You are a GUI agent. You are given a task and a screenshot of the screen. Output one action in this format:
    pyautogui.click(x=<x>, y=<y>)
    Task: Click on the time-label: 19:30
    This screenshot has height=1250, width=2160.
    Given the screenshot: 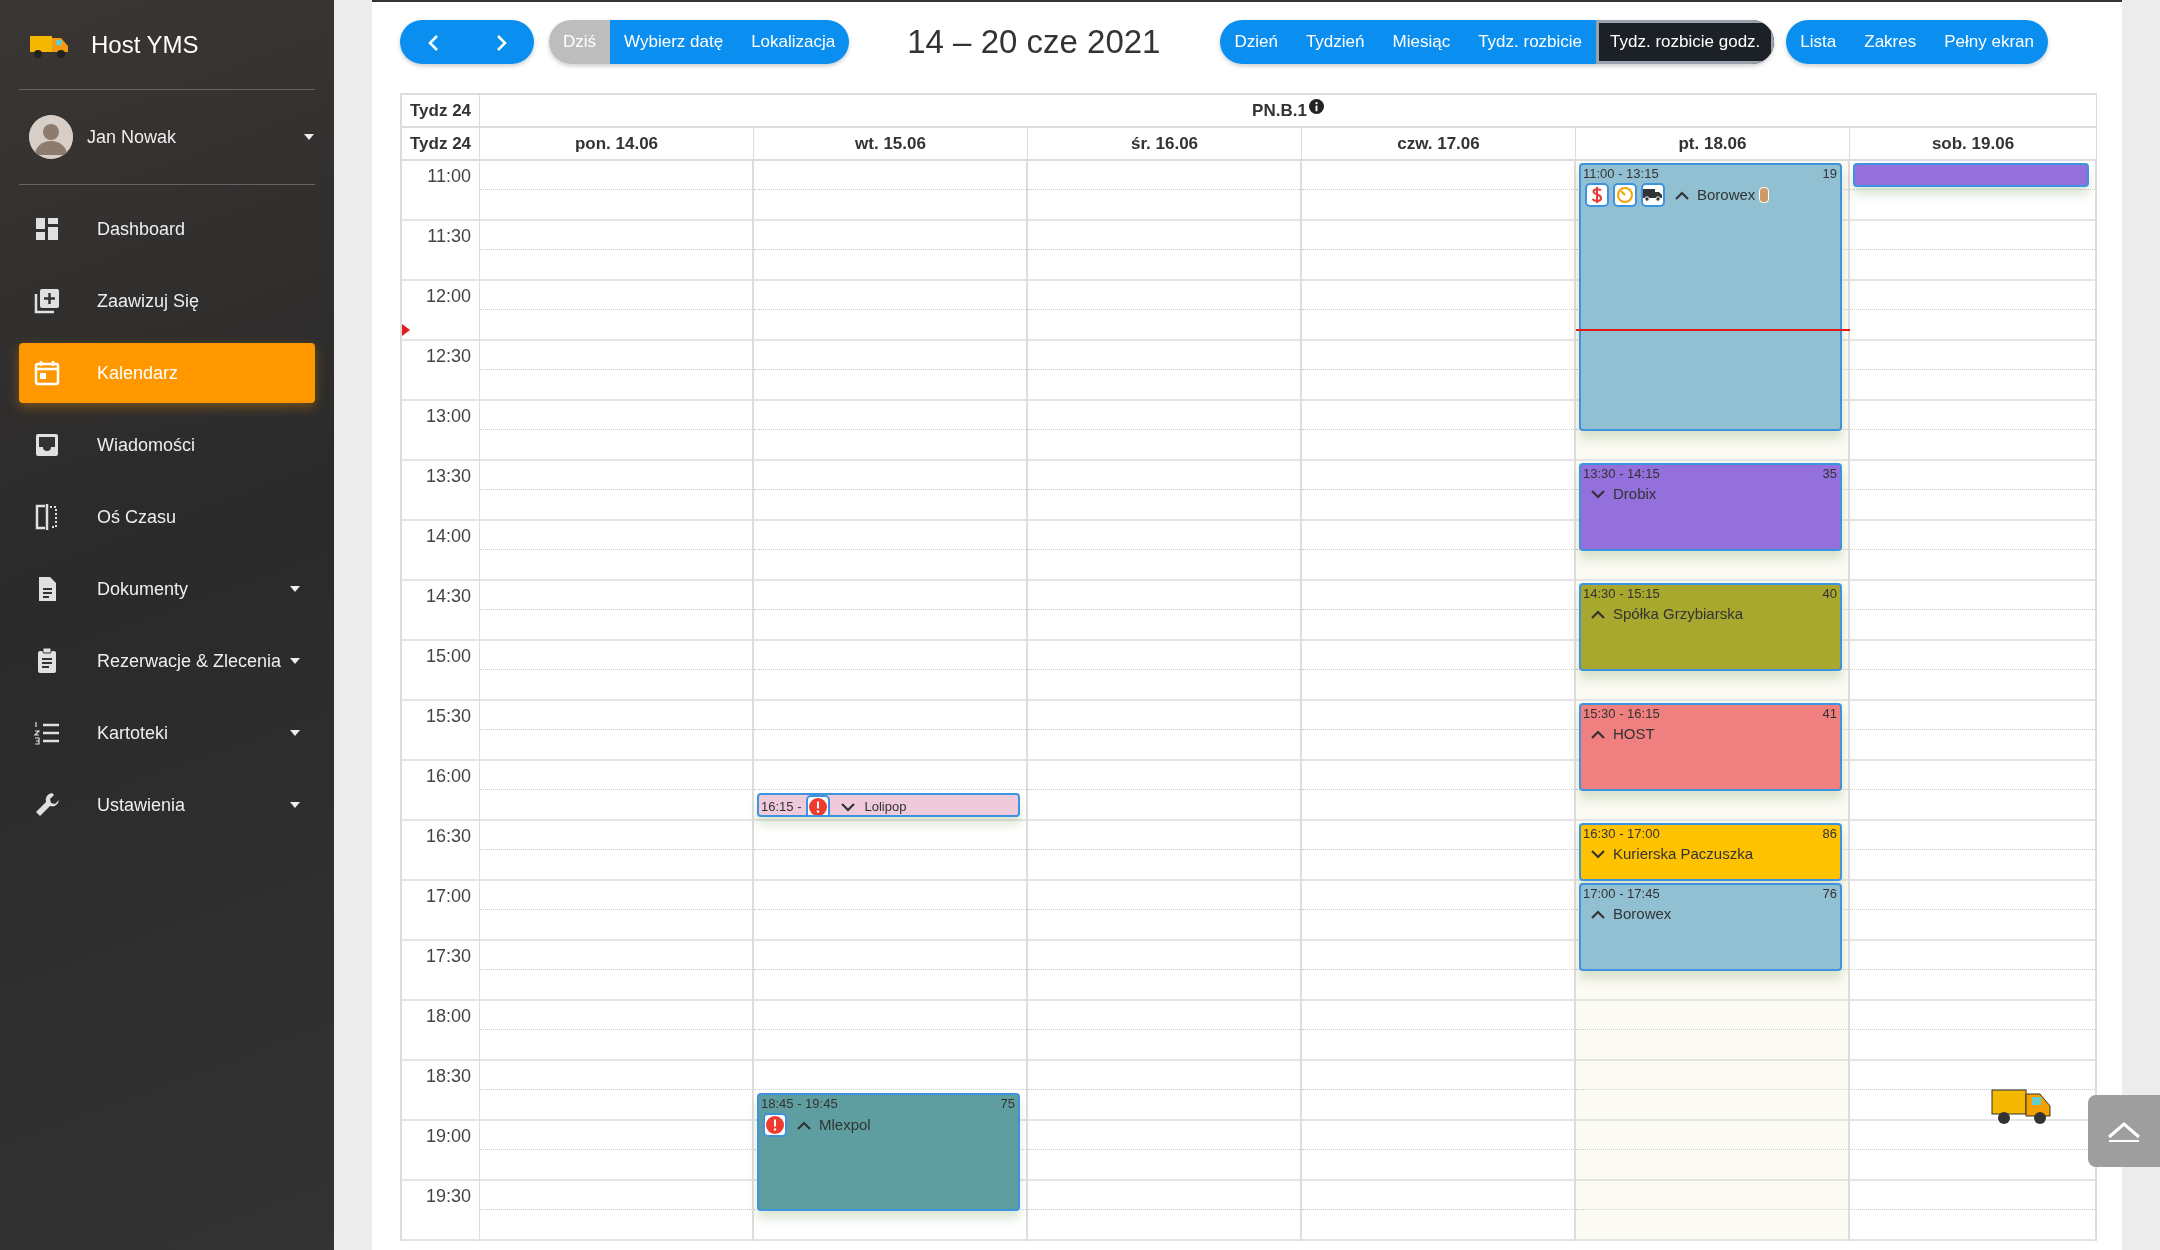 What is the action you would take?
    pyautogui.click(x=448, y=1196)
    